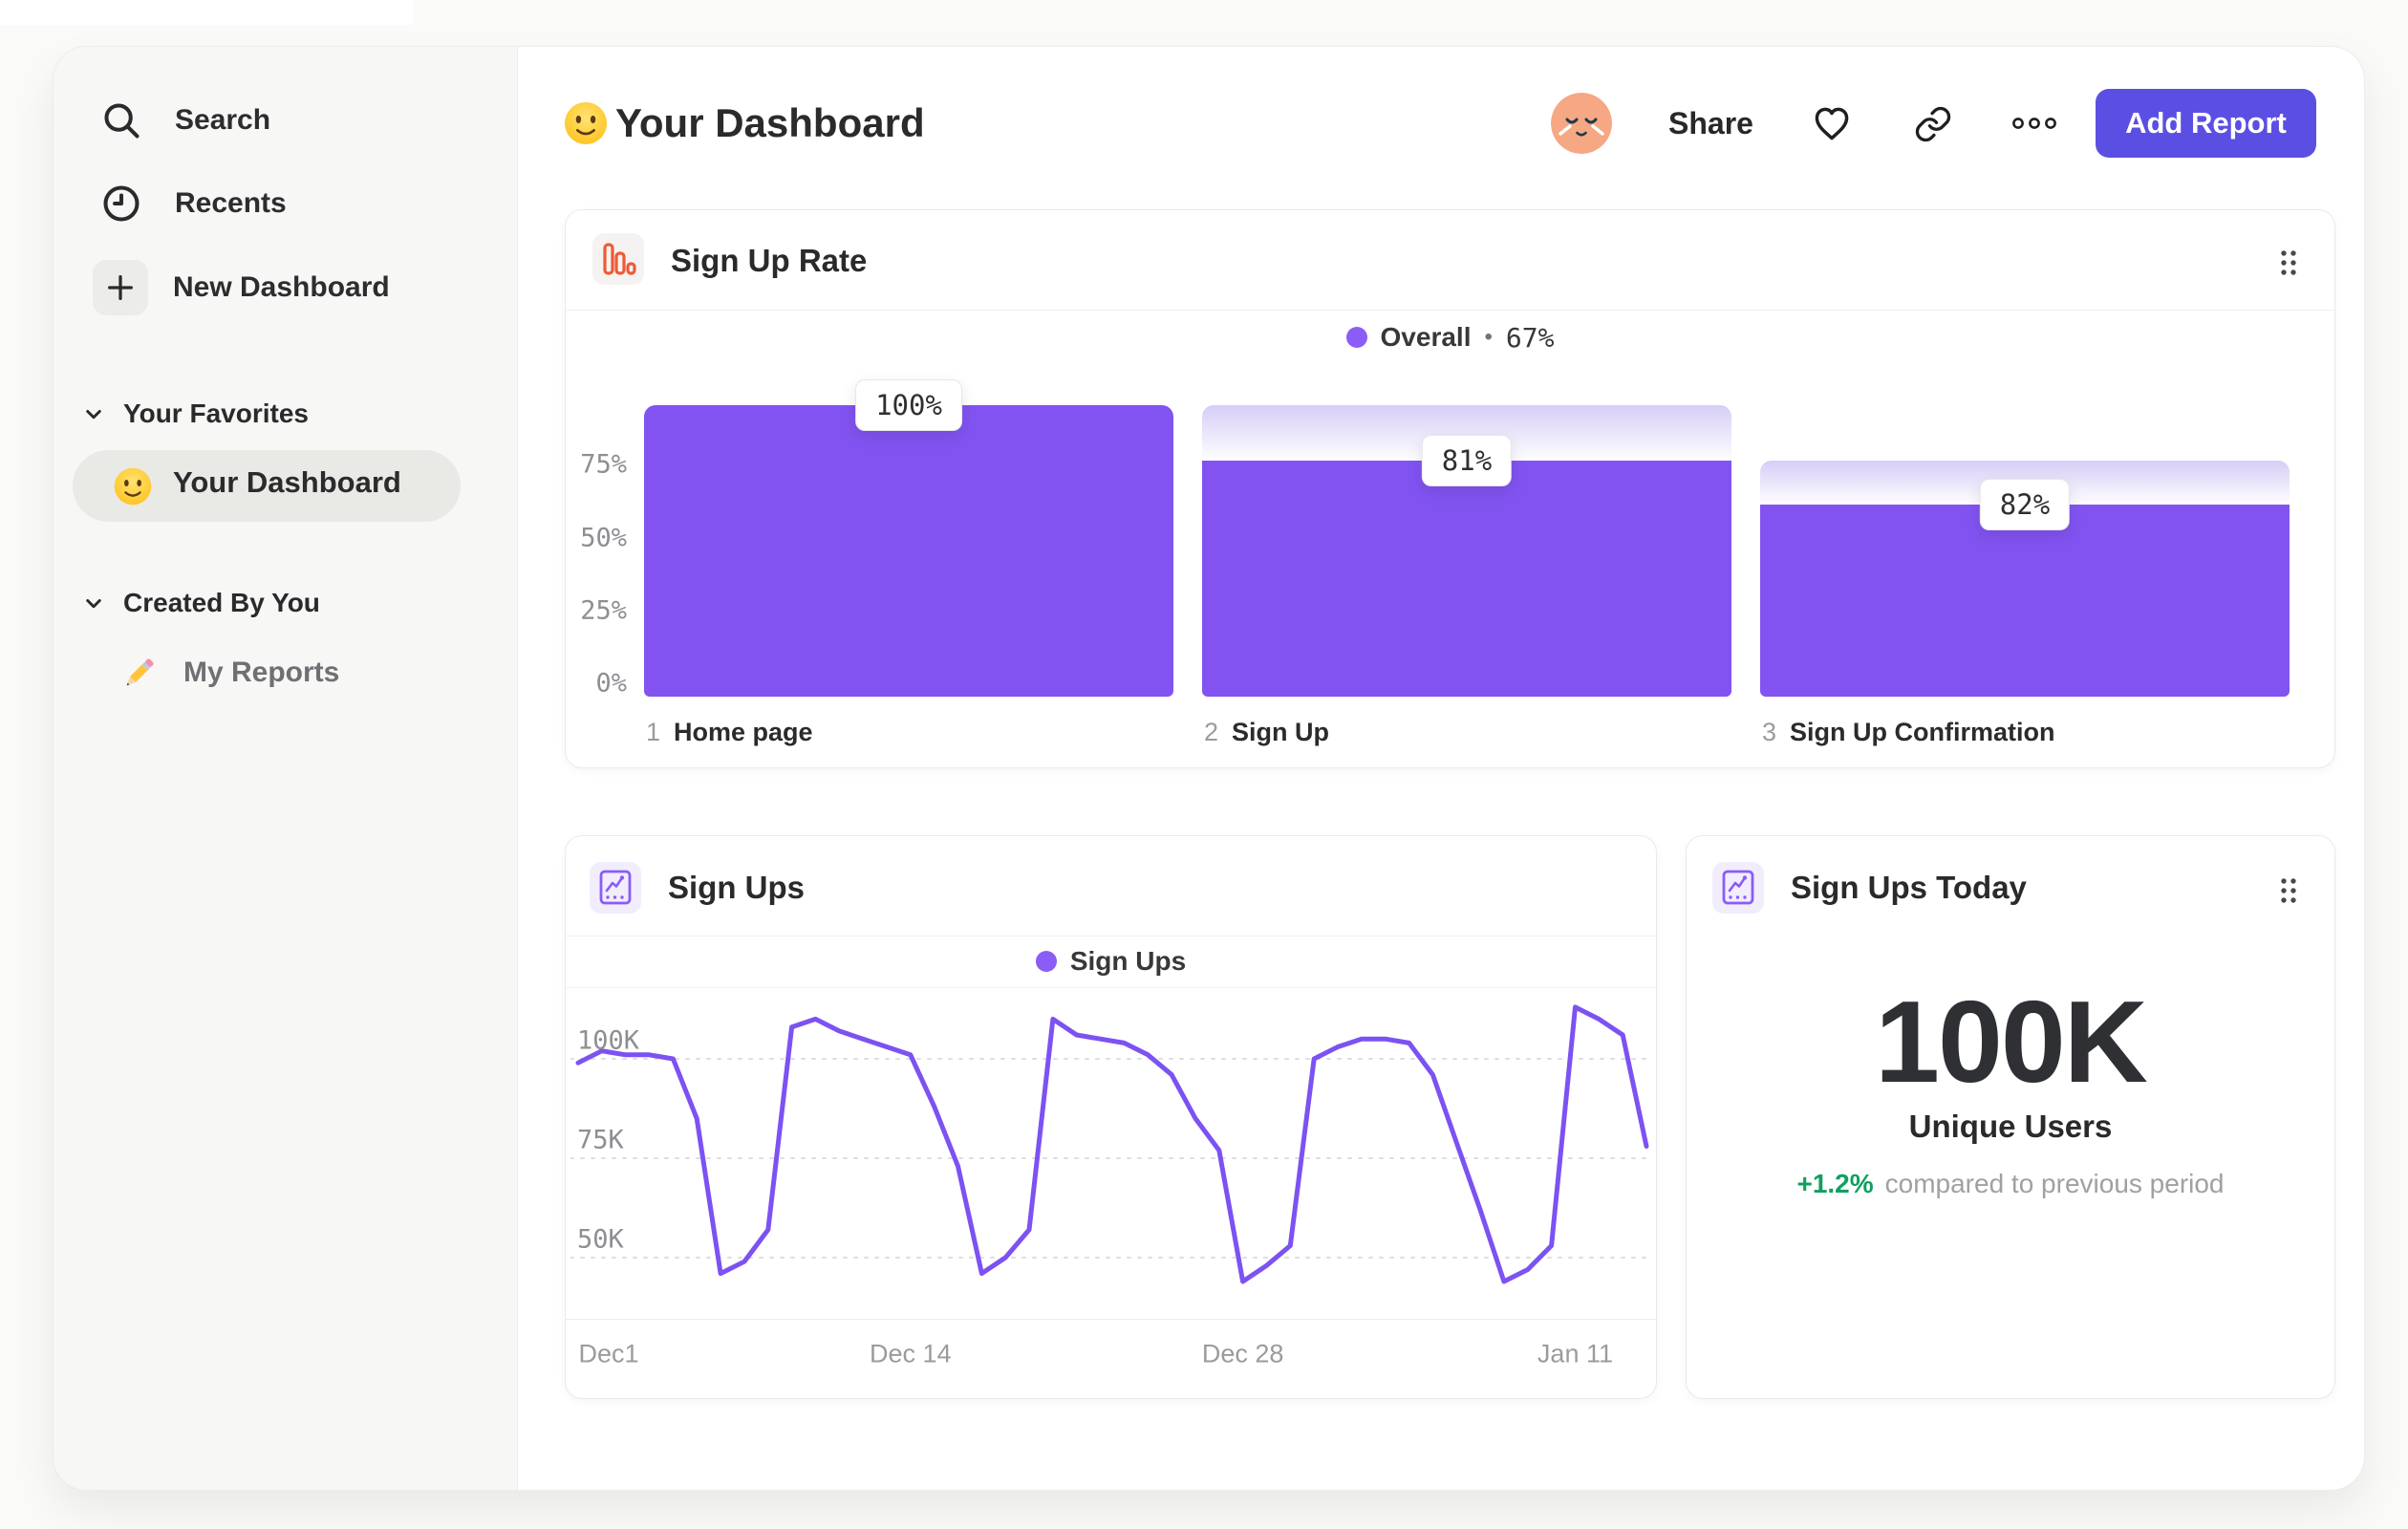  I want to click on sidebar-section-label: Created By You, so click(222, 602).